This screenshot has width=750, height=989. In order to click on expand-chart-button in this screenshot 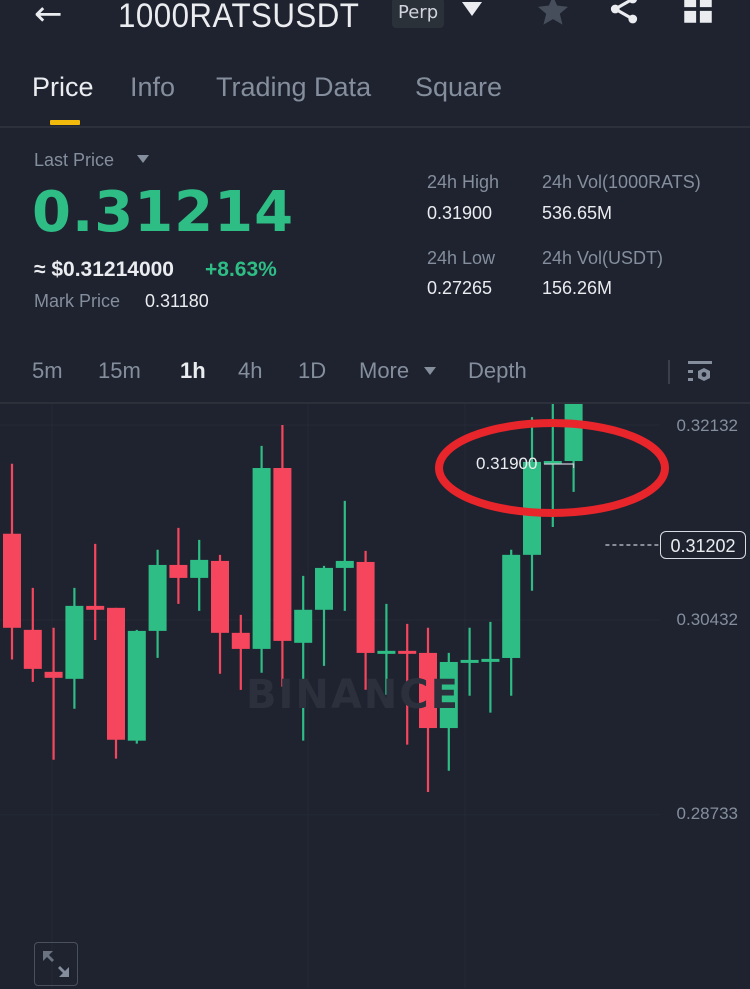, I will do `click(56, 964)`.